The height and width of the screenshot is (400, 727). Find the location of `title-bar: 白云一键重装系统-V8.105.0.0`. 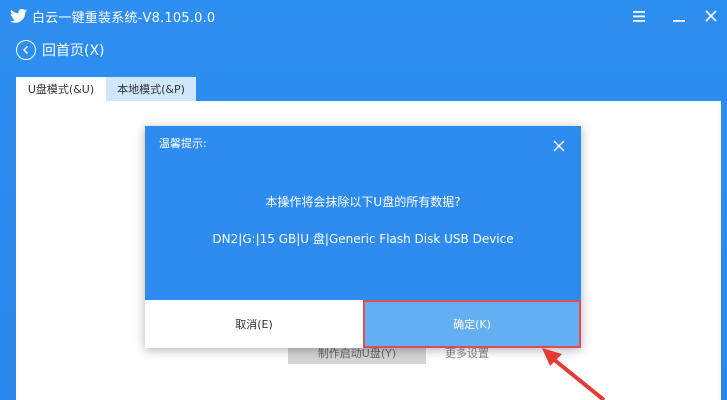

title-bar: 白云一键重装系统-V8.105.0.0 is located at coordinates (363, 16).